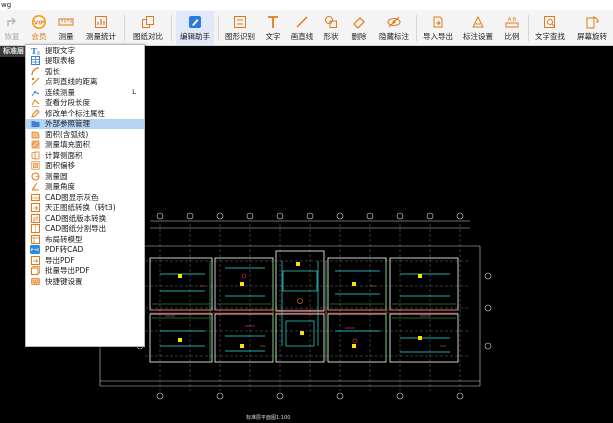  I want to click on area-offset-icon, so click(35, 165).